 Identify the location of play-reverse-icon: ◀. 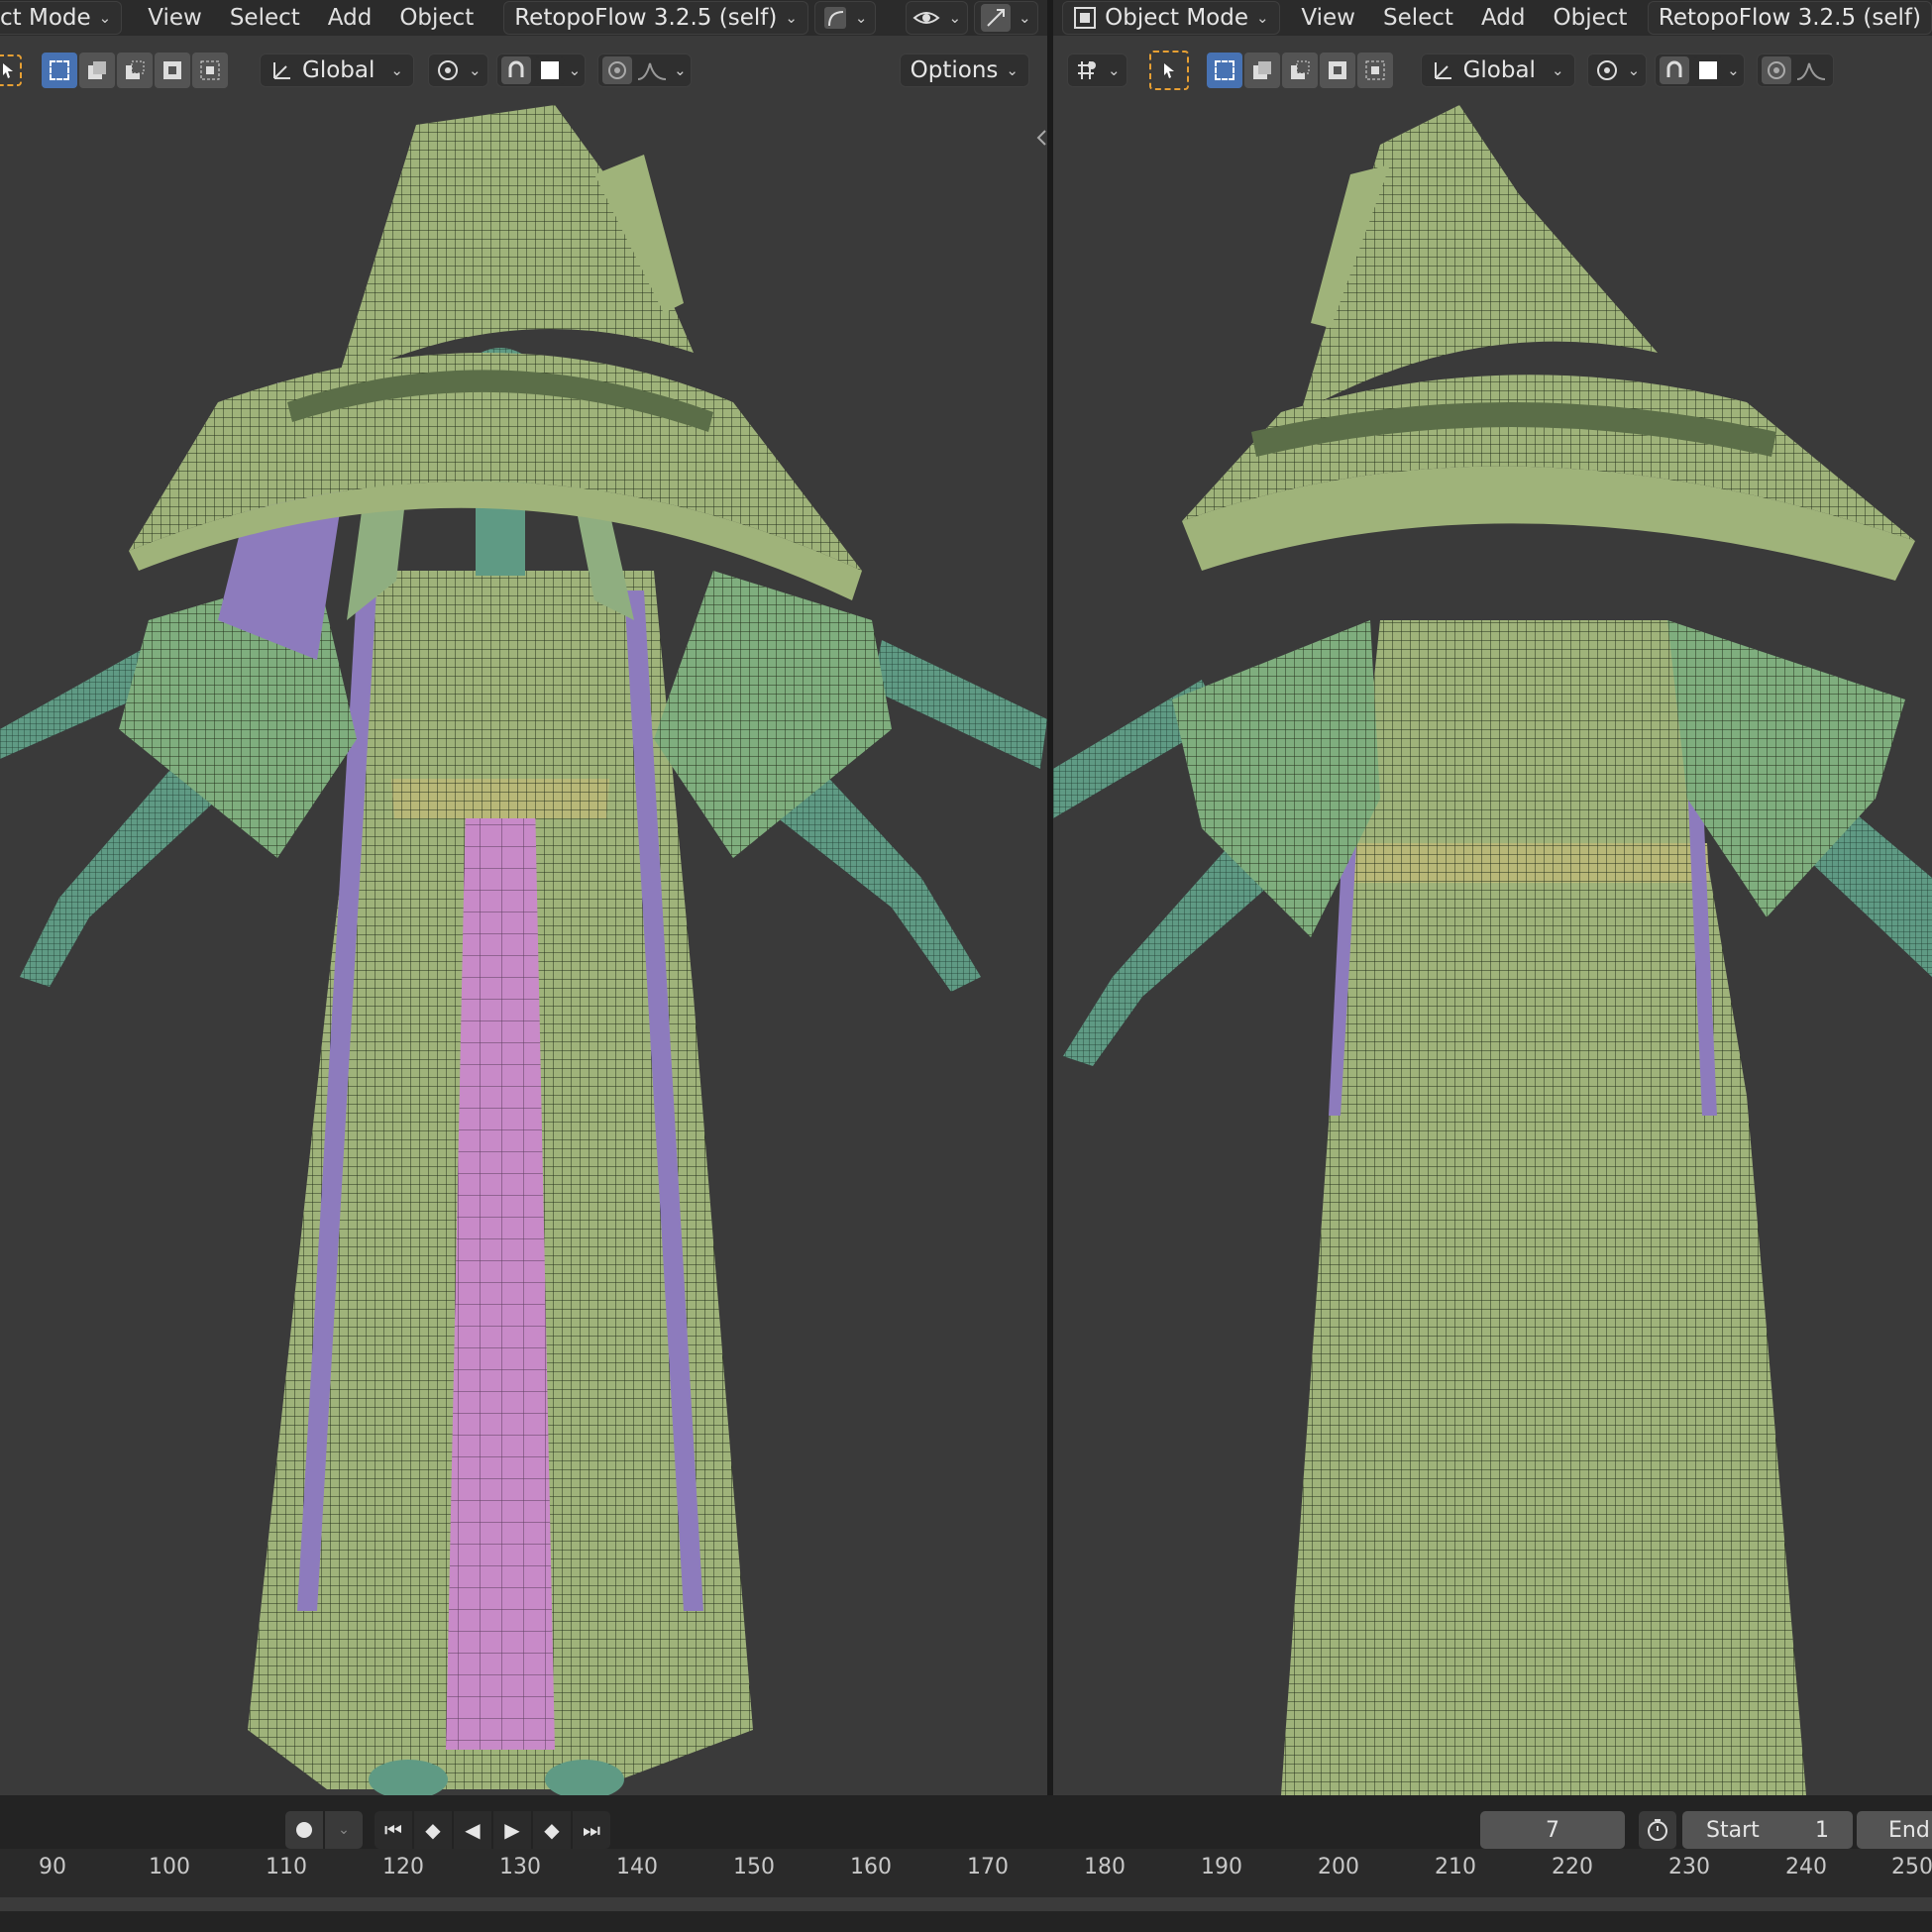
(472, 1830).